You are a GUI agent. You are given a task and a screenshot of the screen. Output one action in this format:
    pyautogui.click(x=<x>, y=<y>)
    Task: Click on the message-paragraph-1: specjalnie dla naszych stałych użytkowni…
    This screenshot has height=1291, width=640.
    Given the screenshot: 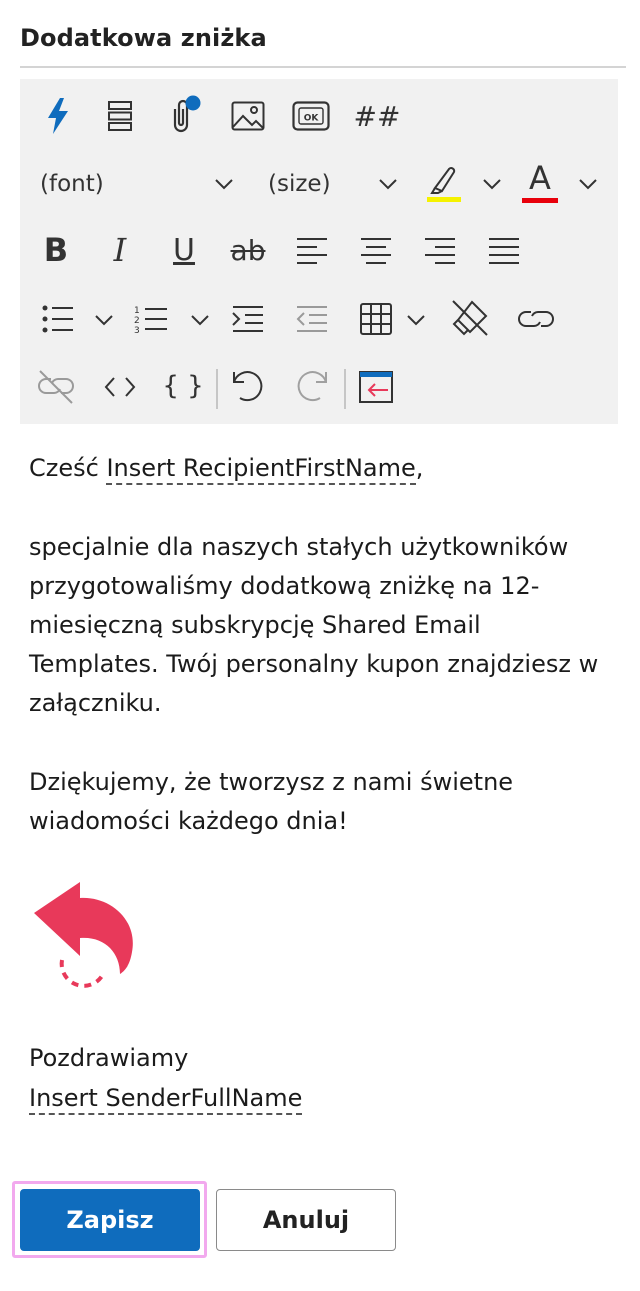 What is the action you would take?
    pyautogui.click(x=314, y=625)
    